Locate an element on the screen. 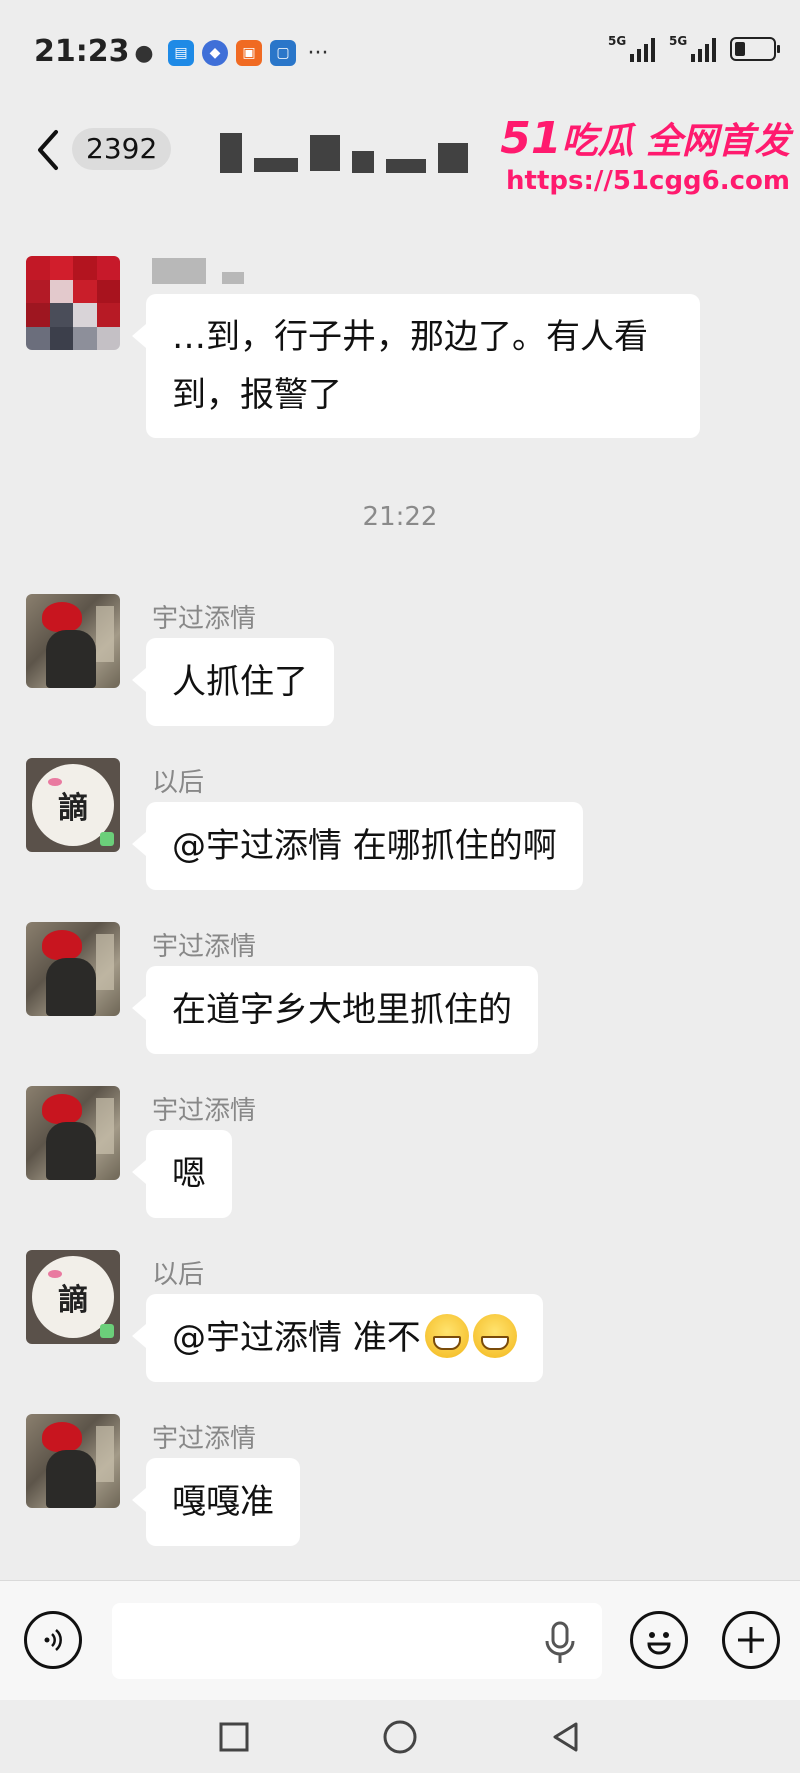 The image size is (800, 1773). recent-apps-icon is located at coordinates (234, 1737).